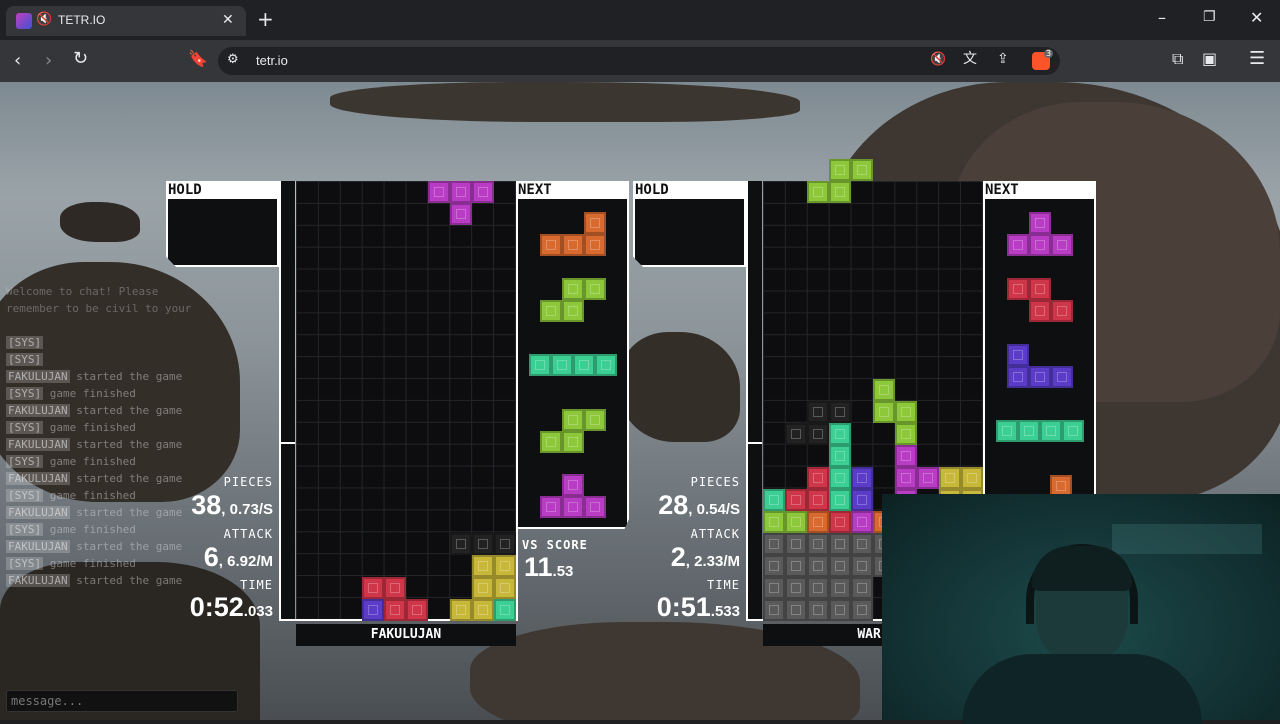  Describe the element at coordinates (48, 61) in the screenshot. I see `forward-icon: ›` at that location.